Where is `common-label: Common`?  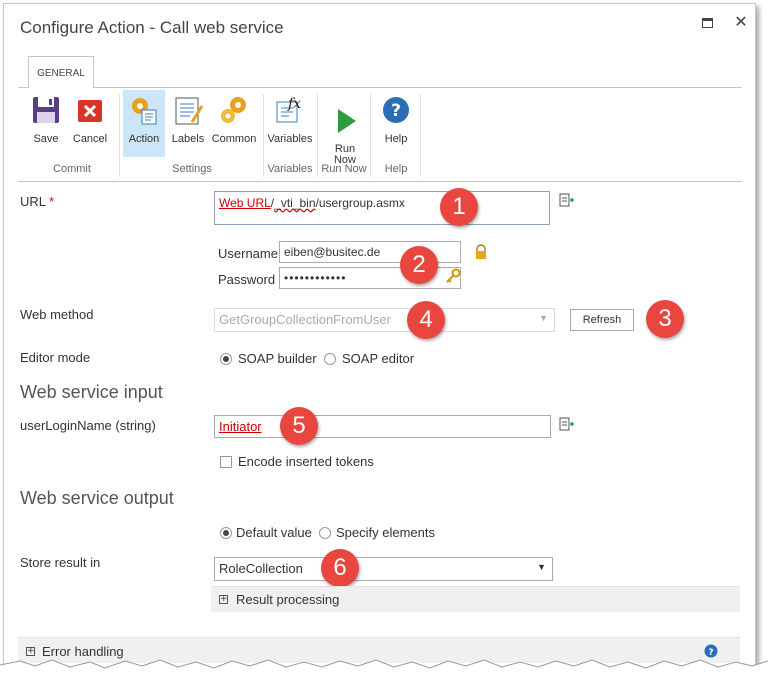
common-label: Common is located at coordinates (234, 139).